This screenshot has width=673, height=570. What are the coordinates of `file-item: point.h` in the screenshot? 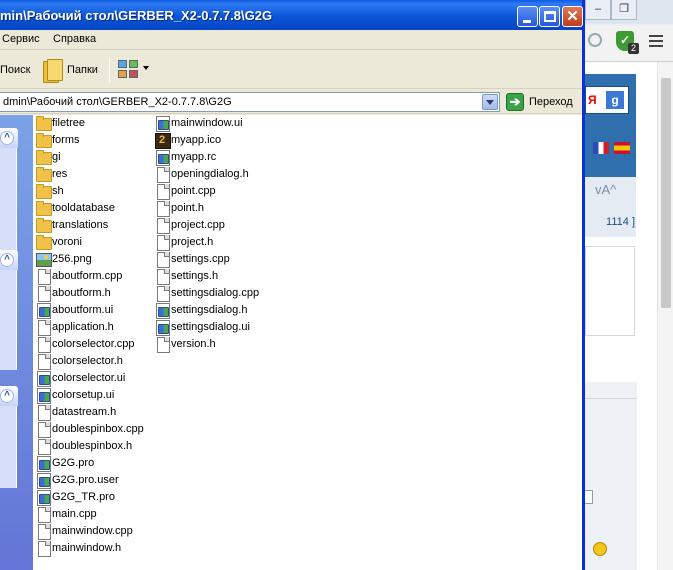 It's located at (211, 208).